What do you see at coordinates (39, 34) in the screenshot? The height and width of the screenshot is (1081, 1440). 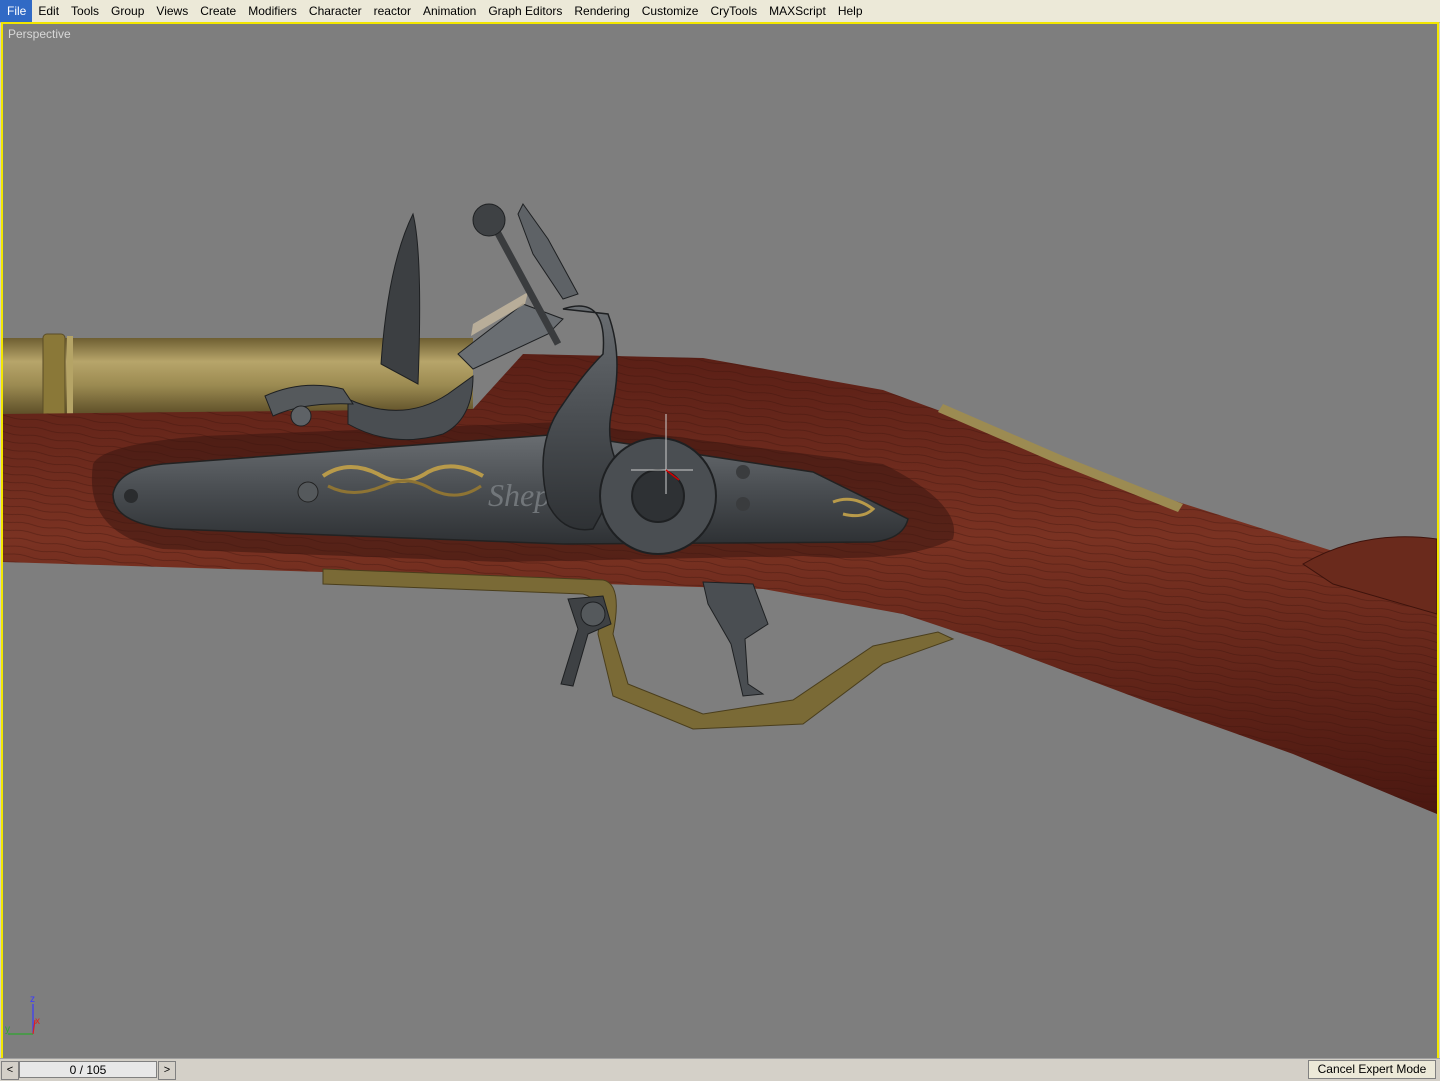 I see `viewport-label: Perspective` at bounding box center [39, 34].